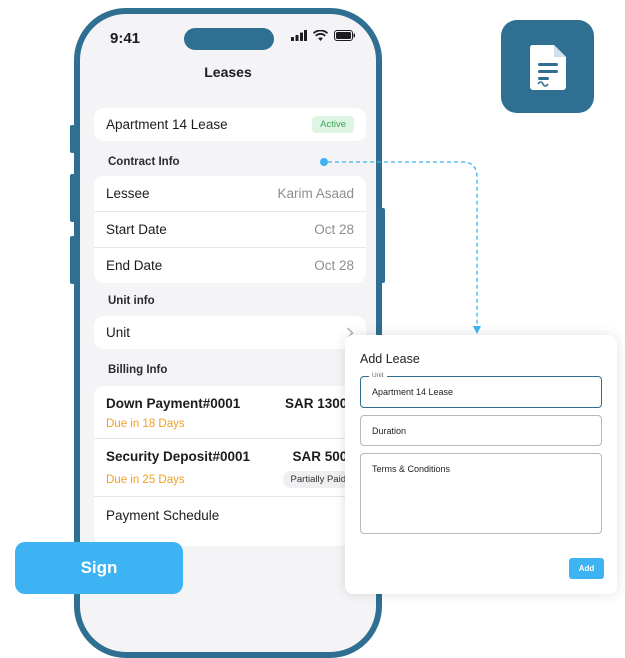 This screenshot has width=625, height=658. Describe the element at coordinates (481, 430) in the screenshot. I see `duration-field: Duration` at that location.